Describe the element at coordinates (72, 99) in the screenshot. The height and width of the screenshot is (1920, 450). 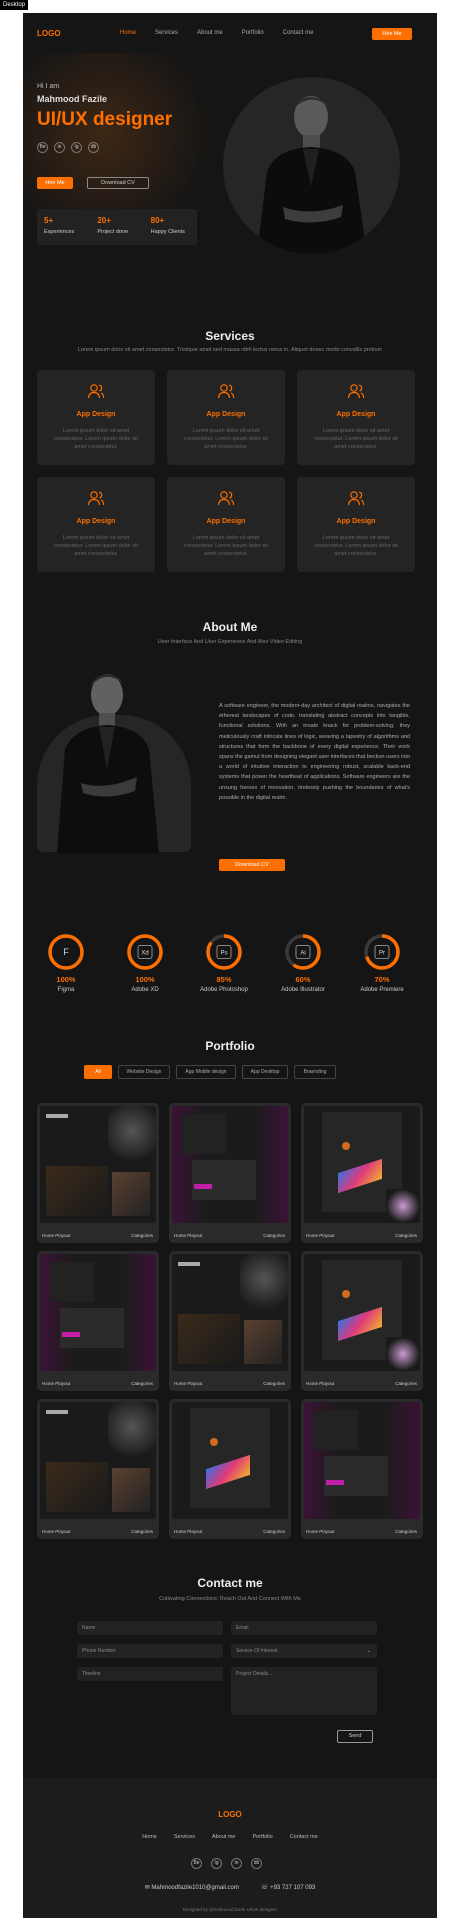
I see `hero-name: Mahmood Fazile` at that location.